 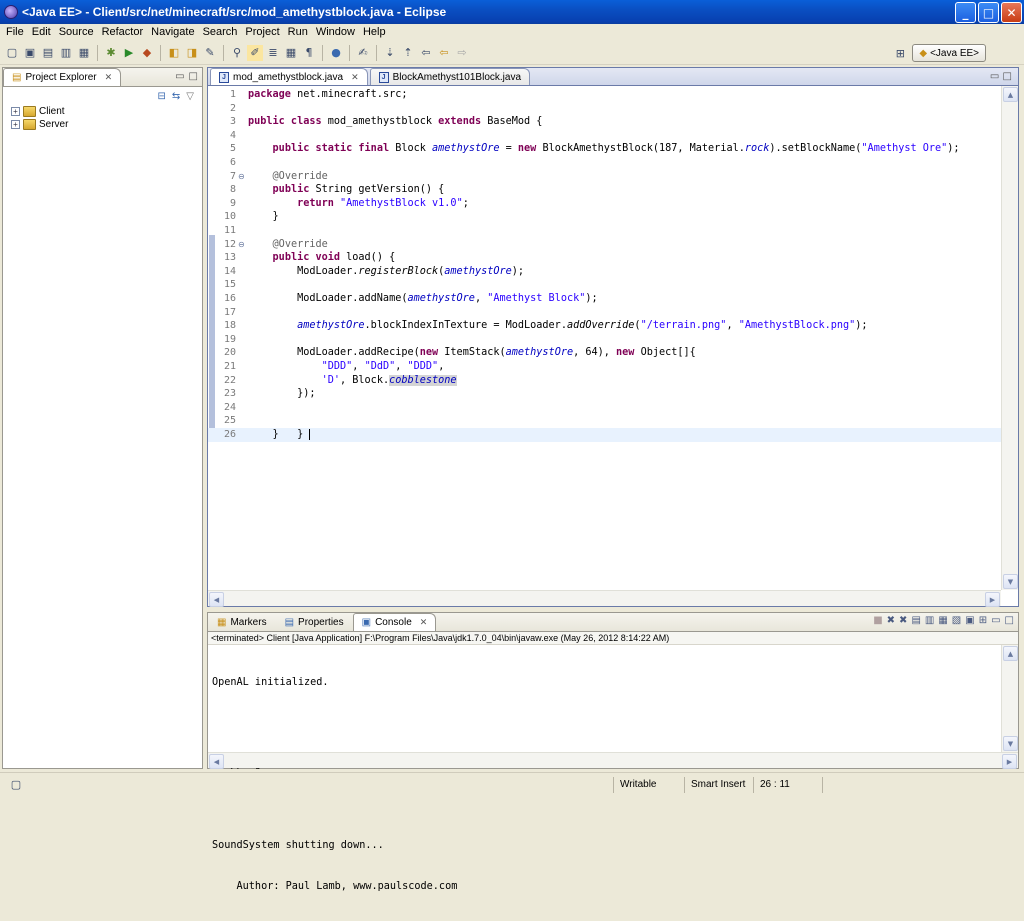 What do you see at coordinates (192, 53) in the screenshot?
I see `open-folder-icon: ◨` at bounding box center [192, 53].